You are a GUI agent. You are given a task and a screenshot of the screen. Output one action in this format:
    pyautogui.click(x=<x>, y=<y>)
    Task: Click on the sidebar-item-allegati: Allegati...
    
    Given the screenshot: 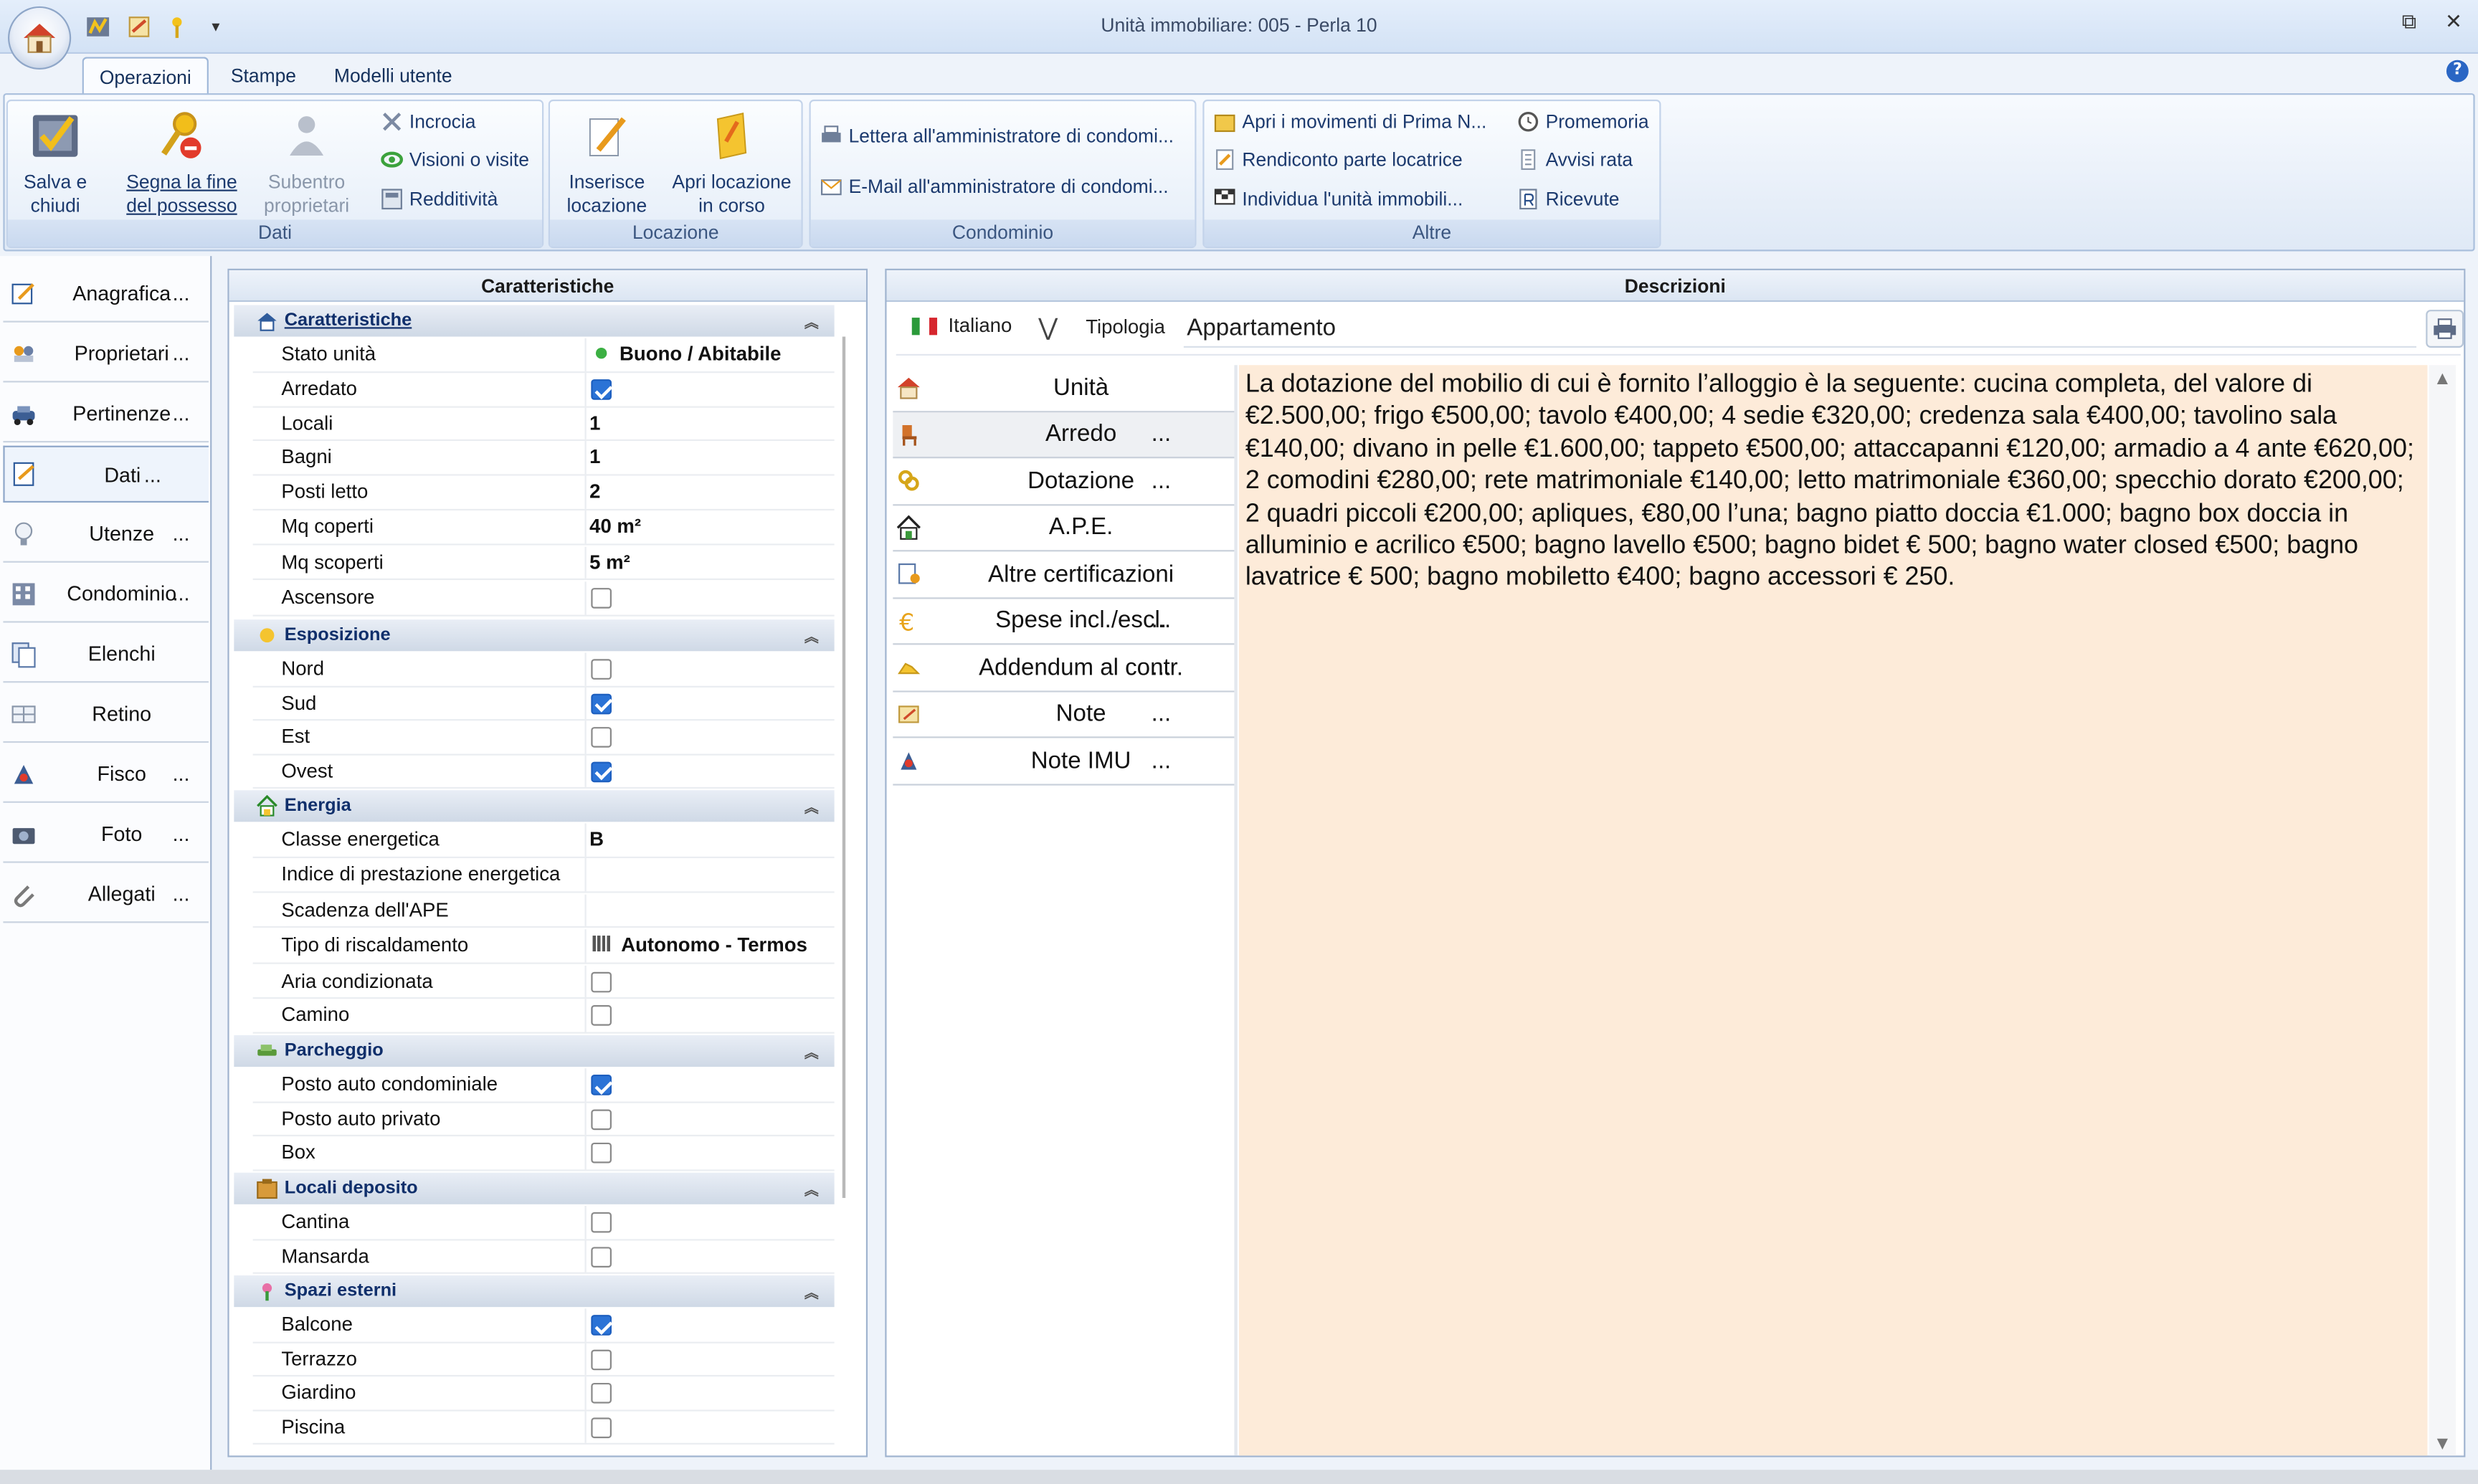 What is the action you would take?
    pyautogui.click(x=106, y=895)
    